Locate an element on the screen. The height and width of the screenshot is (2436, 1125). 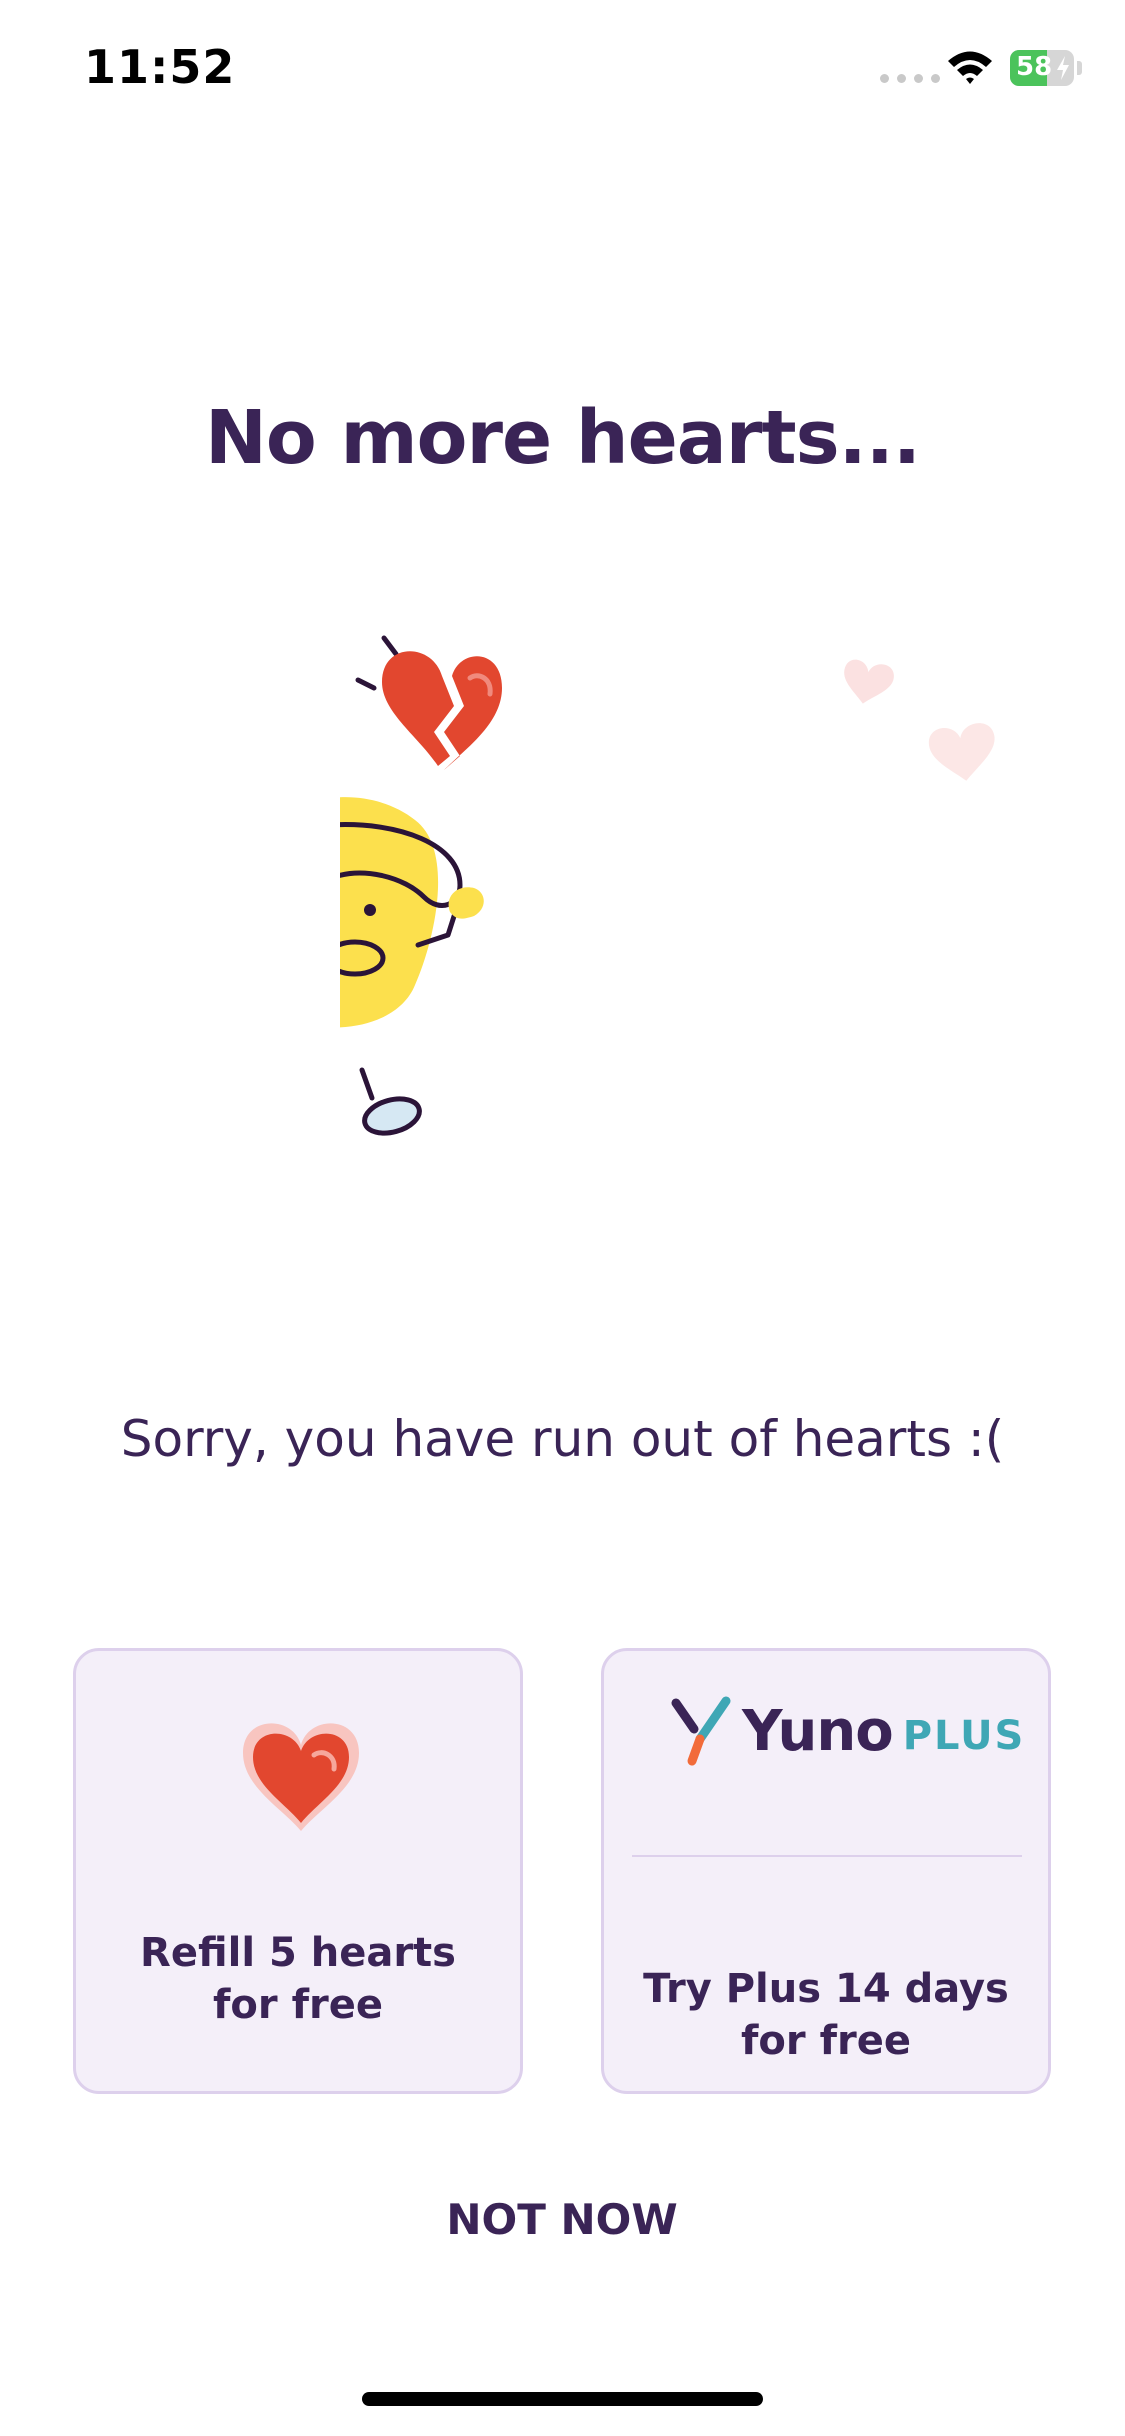
try-plus-label: Try Plus 14 days for free is located at coordinates (826, 2015).